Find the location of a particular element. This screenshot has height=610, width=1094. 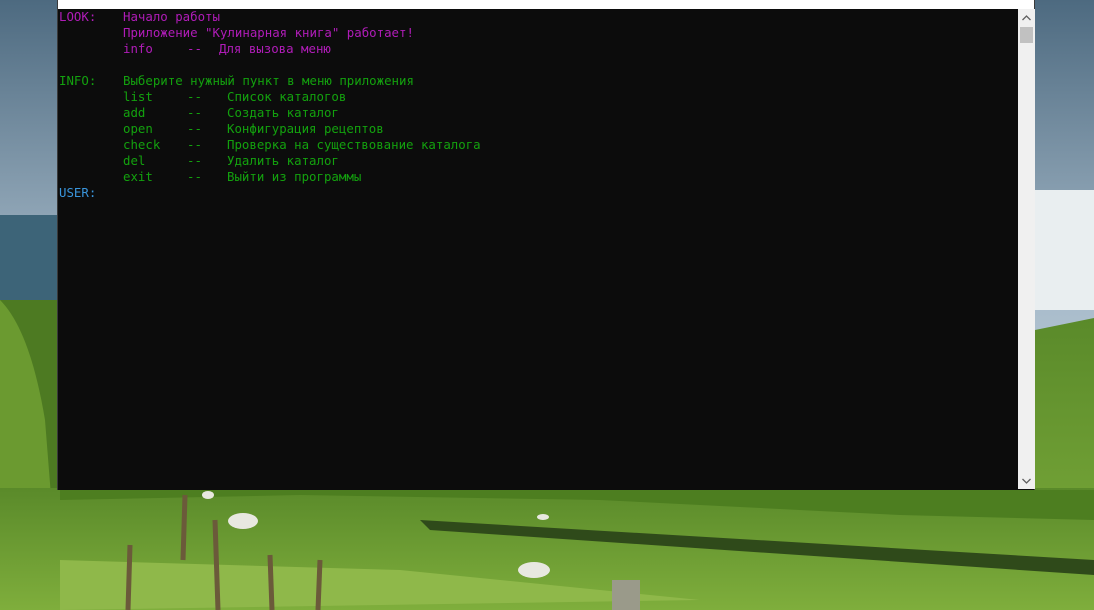

menu-item-del: del -- Удалить каталог is located at coordinates (538, 161).